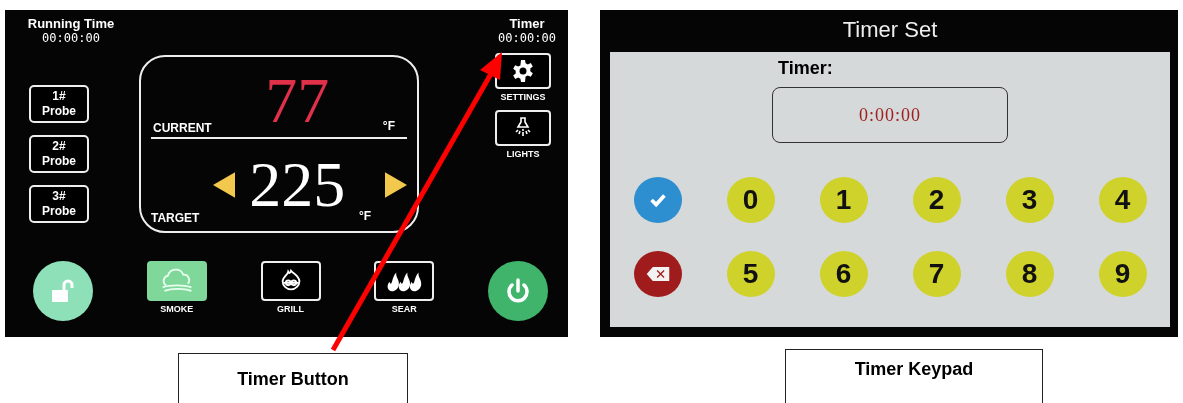 This screenshot has height=403, width=1183. Describe the element at coordinates (750, 200) in the screenshot. I see `digit-key: 0` at that location.